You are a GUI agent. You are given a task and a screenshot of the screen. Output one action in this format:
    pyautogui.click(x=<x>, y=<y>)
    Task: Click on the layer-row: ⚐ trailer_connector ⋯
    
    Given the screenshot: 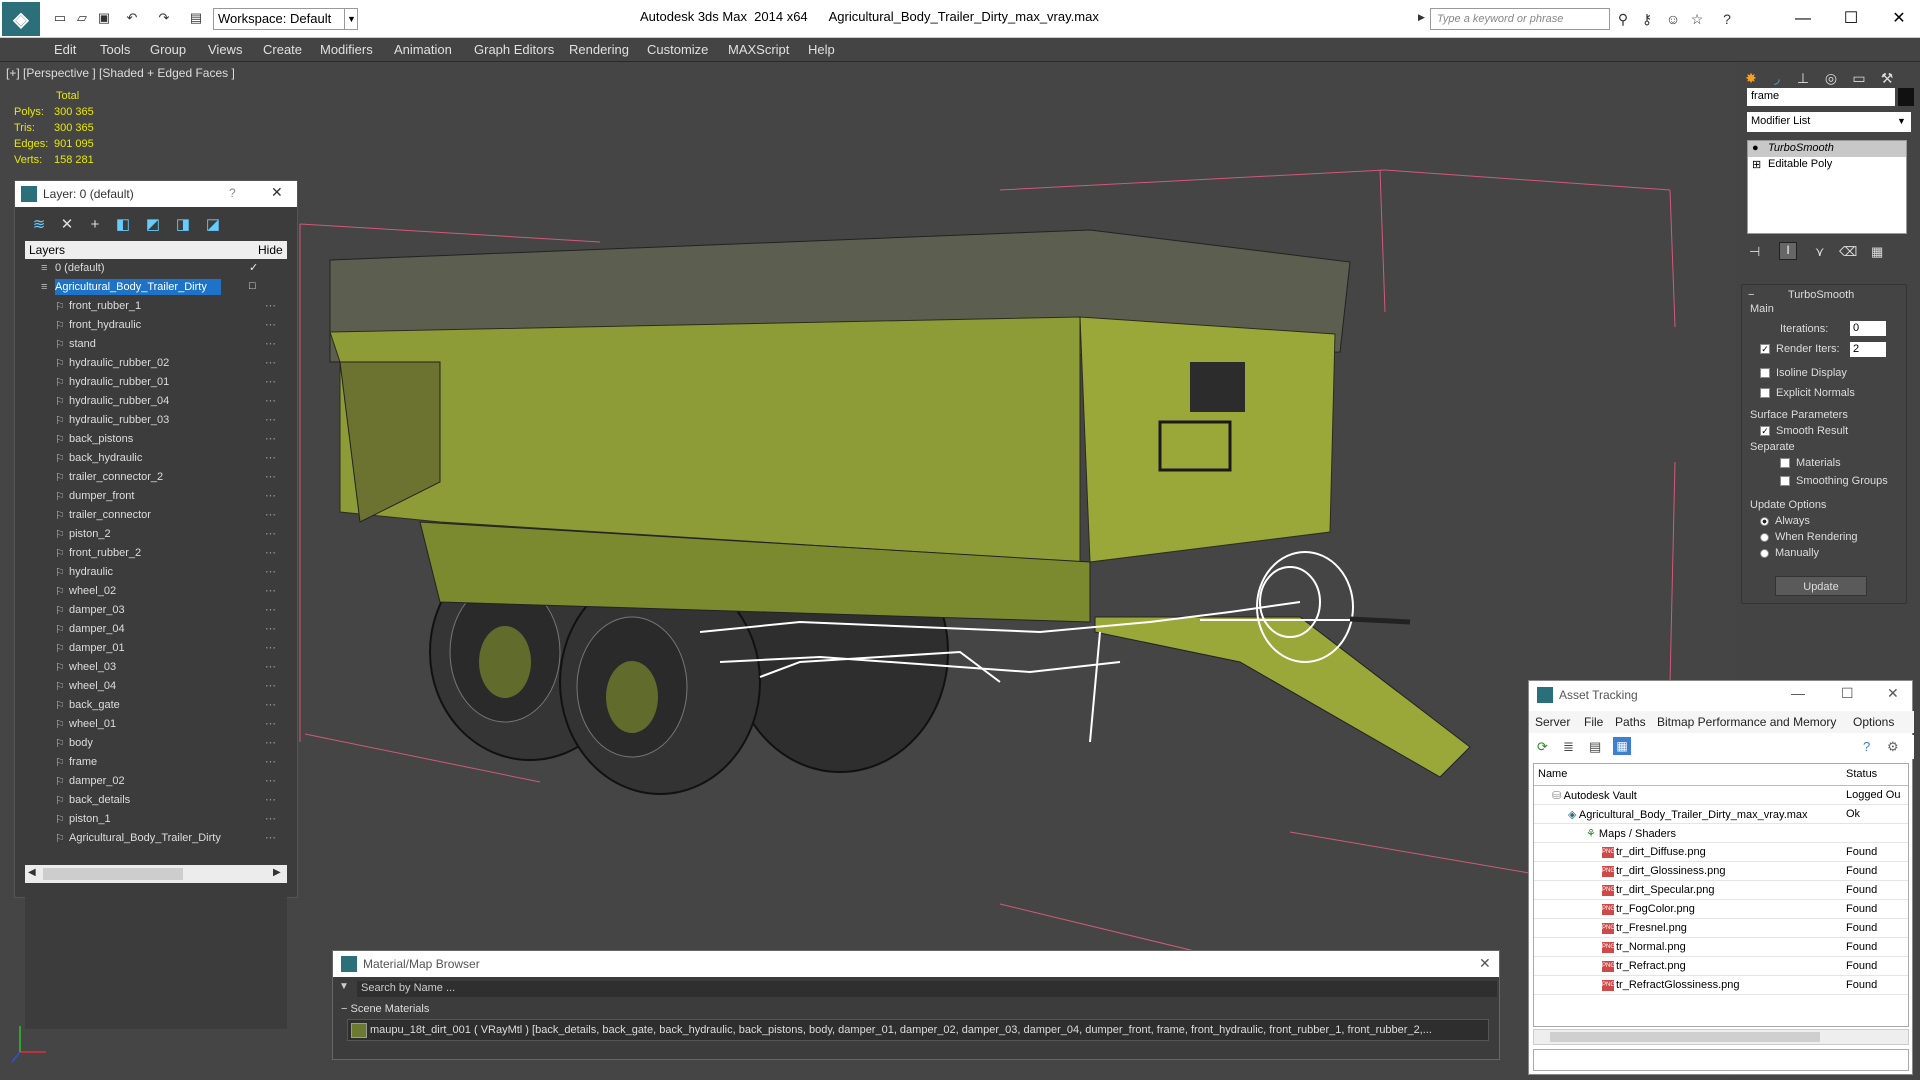 What is the action you would take?
    pyautogui.click(x=156, y=515)
    